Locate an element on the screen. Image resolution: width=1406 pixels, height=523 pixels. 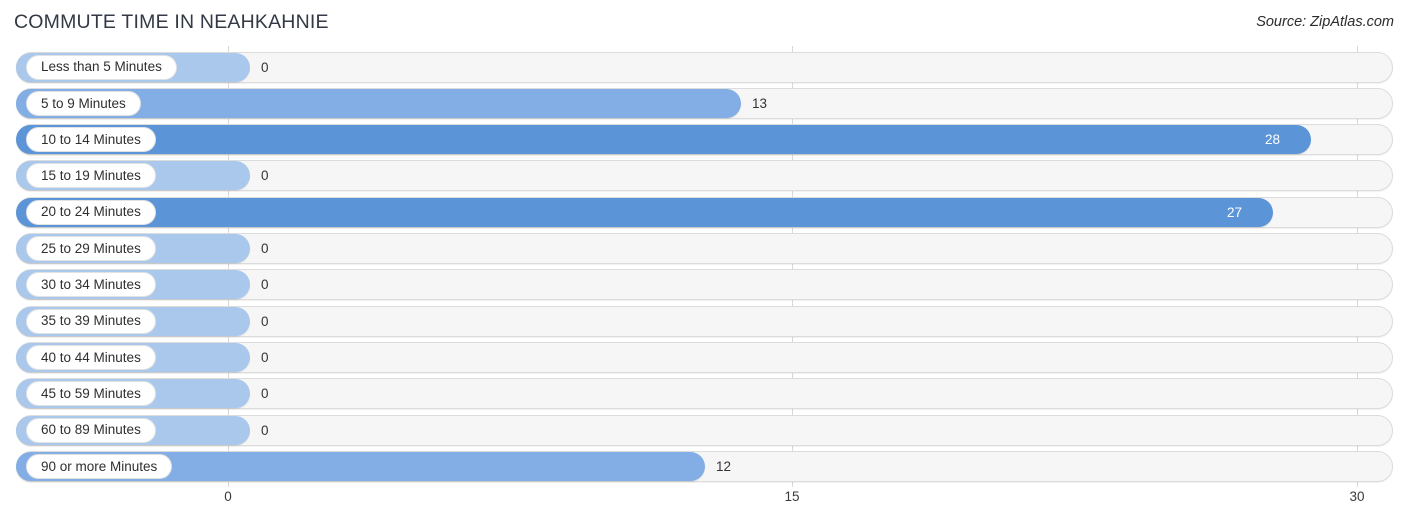
bar-category-pill: 45 to 59 Minutes is located at coordinates (91, 394).